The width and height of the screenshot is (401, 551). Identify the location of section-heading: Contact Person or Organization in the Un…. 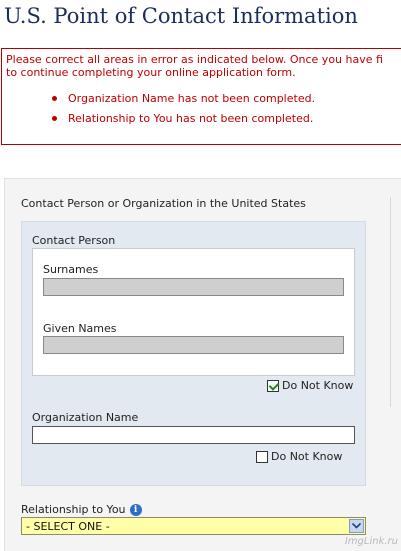
(163, 203).